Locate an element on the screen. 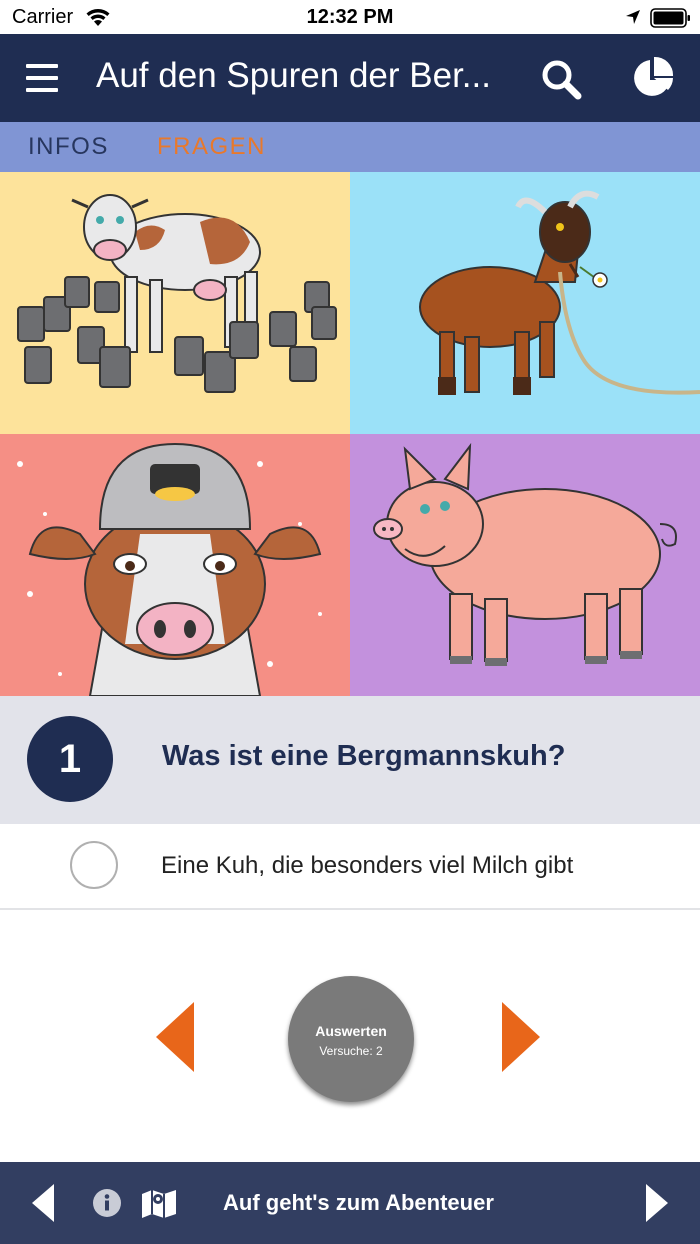 Image resolution: width=700 pixels, height=1244 pixels. menu-button is located at coordinates (42, 78).